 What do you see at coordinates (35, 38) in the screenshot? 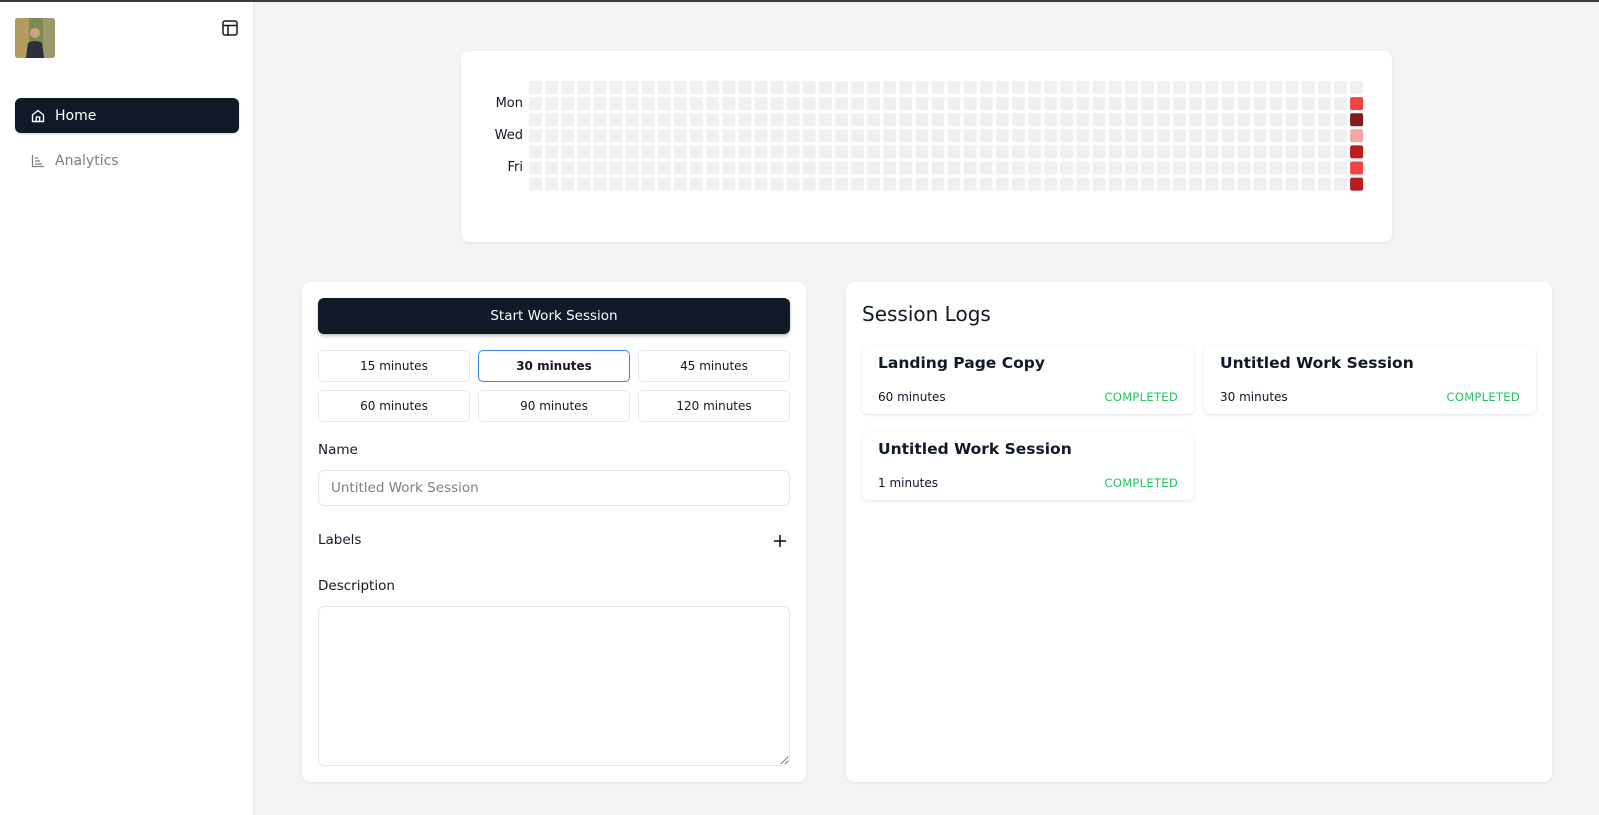
I see `avatar` at bounding box center [35, 38].